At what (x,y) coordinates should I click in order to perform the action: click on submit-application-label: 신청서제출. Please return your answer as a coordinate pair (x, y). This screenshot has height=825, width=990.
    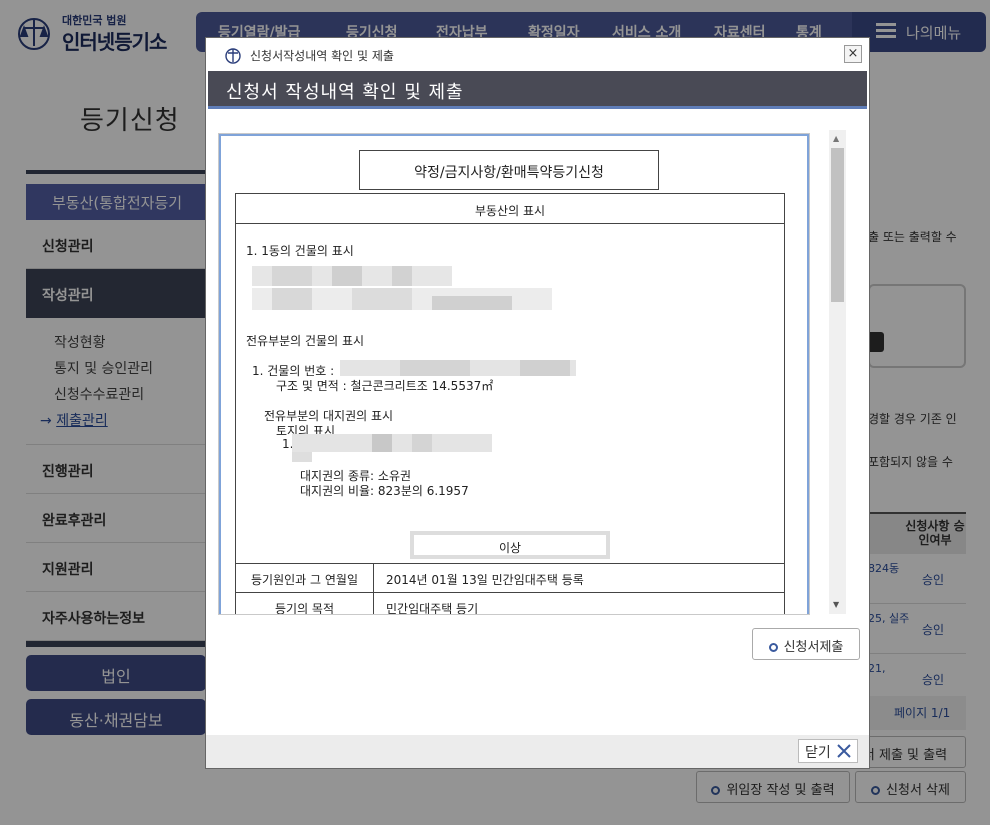
    Looking at the image, I should click on (813, 647).